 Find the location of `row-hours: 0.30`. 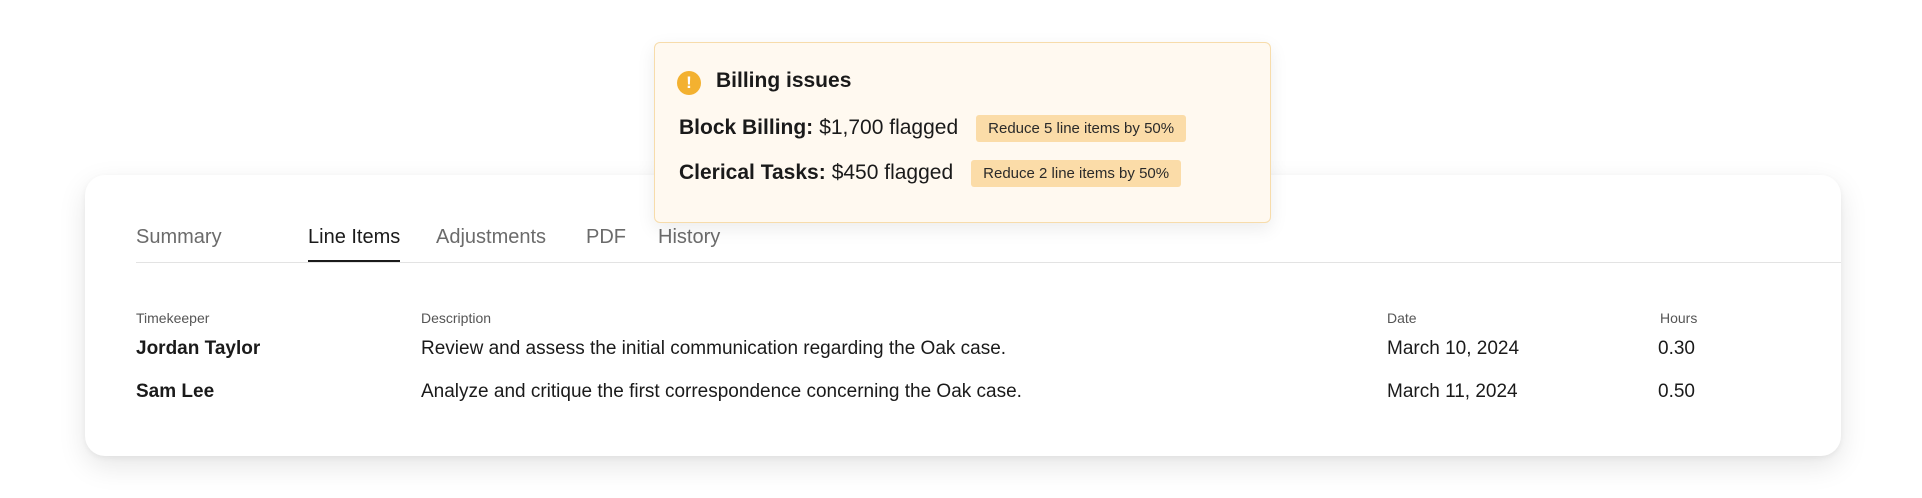

row-hours: 0.30 is located at coordinates (1676, 348).